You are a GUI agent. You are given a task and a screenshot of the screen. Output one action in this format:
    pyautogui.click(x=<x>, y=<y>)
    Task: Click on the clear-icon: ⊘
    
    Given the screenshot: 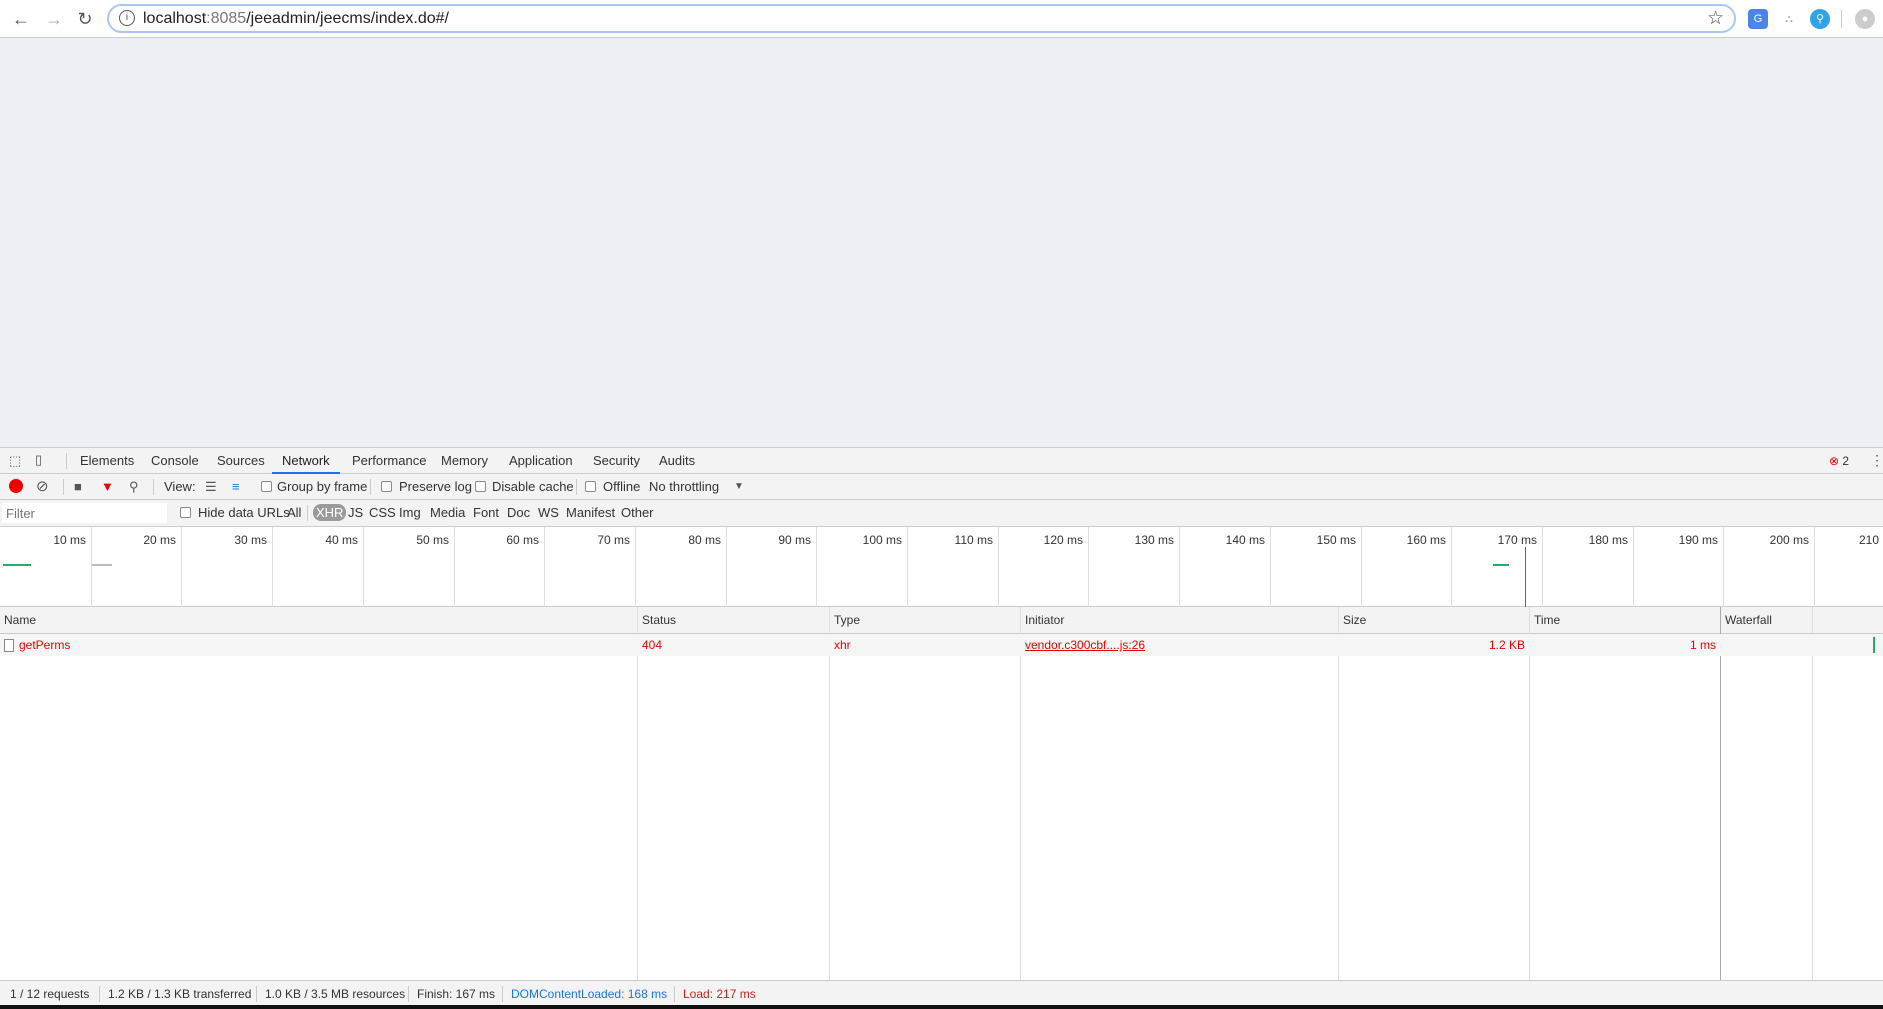 What is the action you would take?
    pyautogui.click(x=42, y=486)
    